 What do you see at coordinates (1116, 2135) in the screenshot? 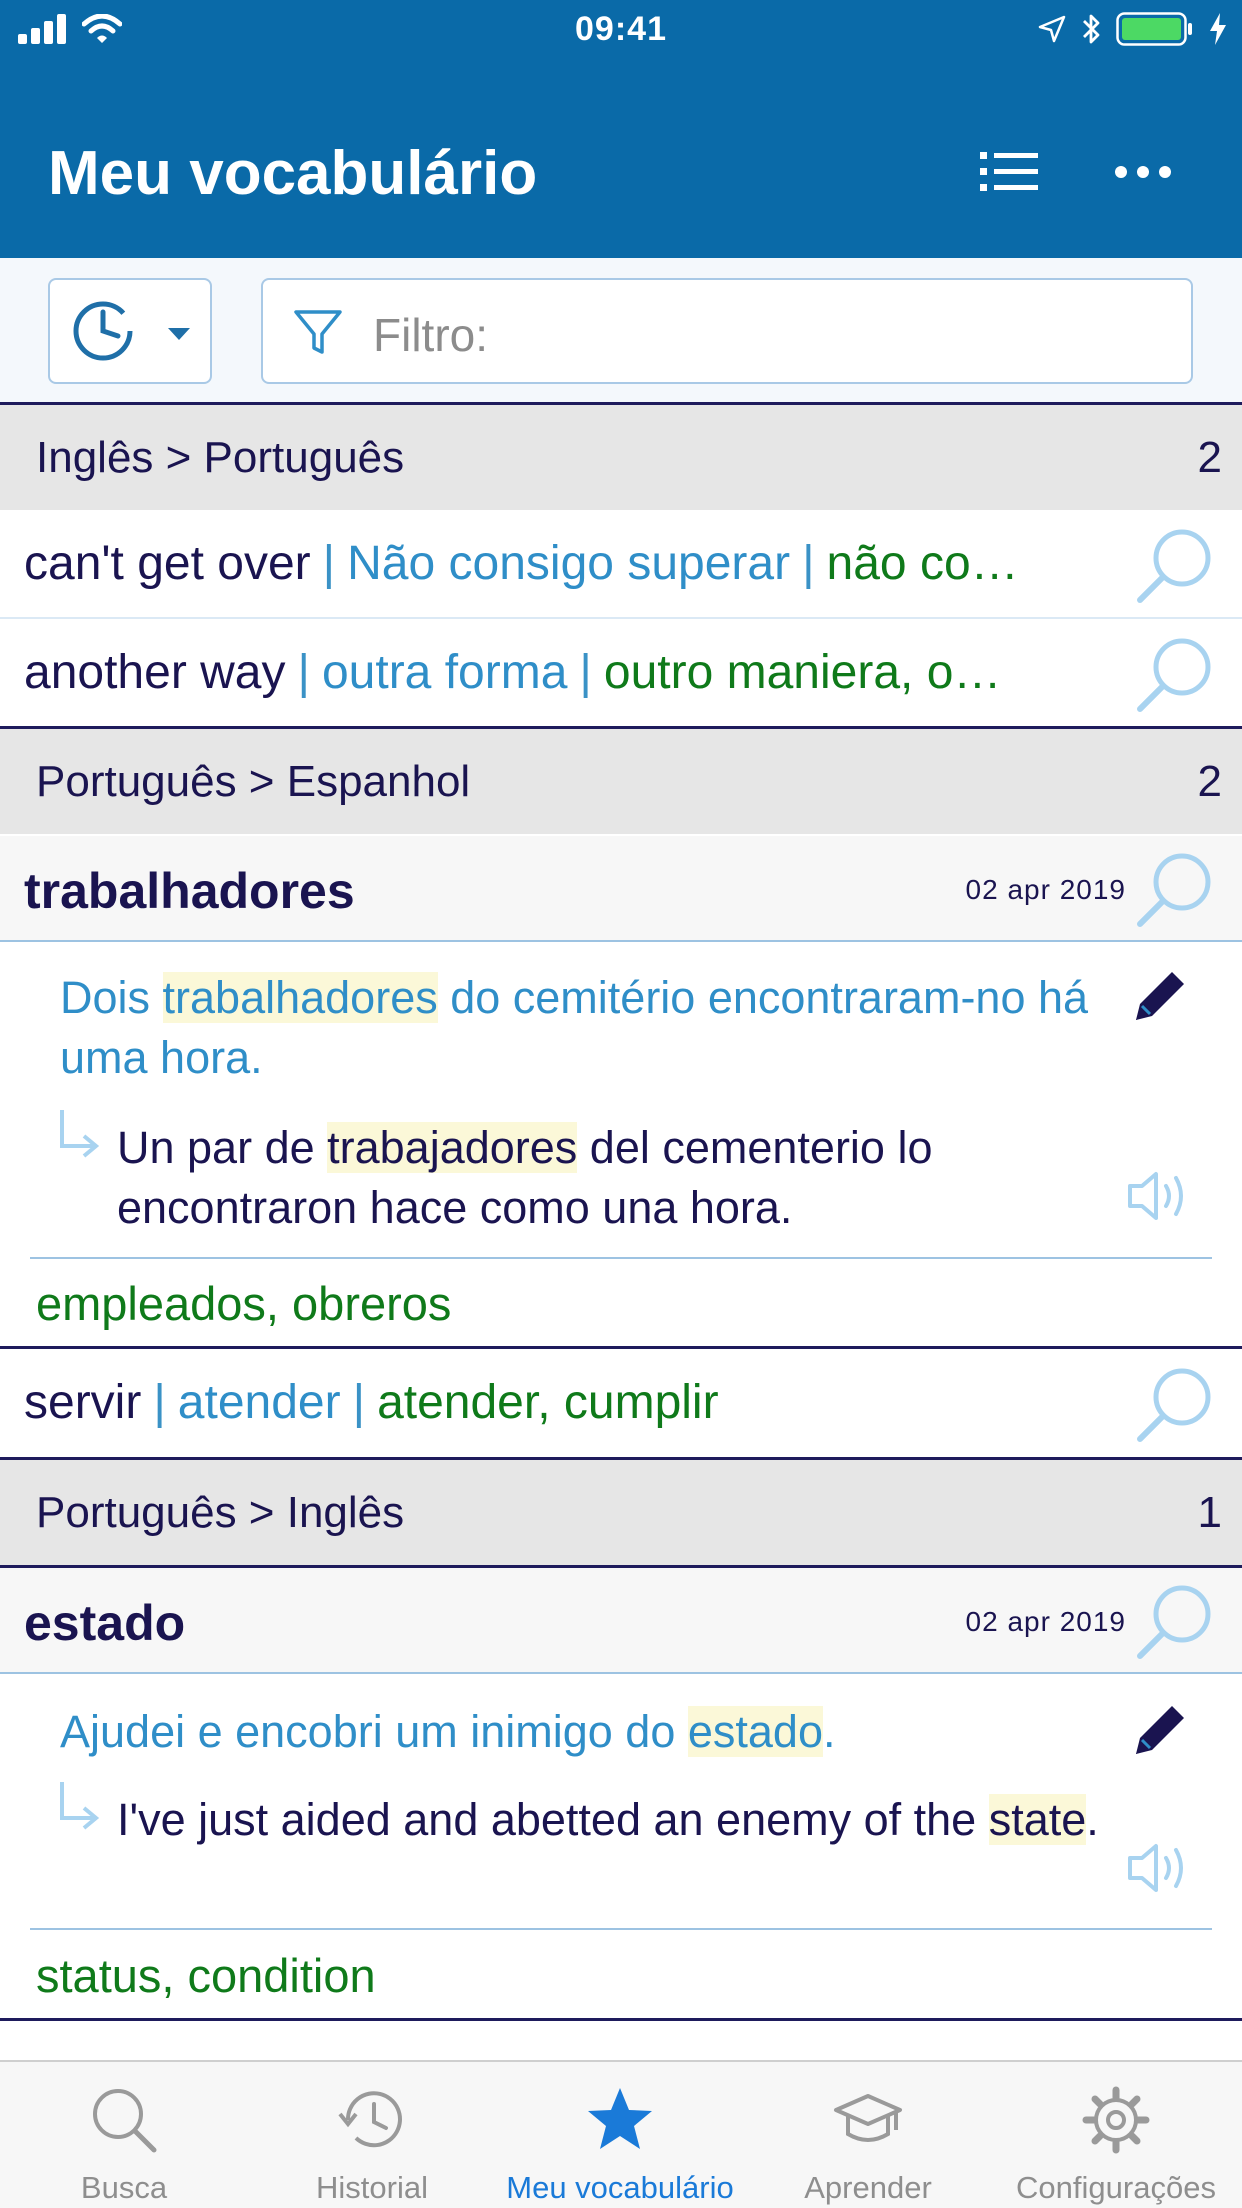
I see `tab-configuracoes: Configurações` at bounding box center [1116, 2135].